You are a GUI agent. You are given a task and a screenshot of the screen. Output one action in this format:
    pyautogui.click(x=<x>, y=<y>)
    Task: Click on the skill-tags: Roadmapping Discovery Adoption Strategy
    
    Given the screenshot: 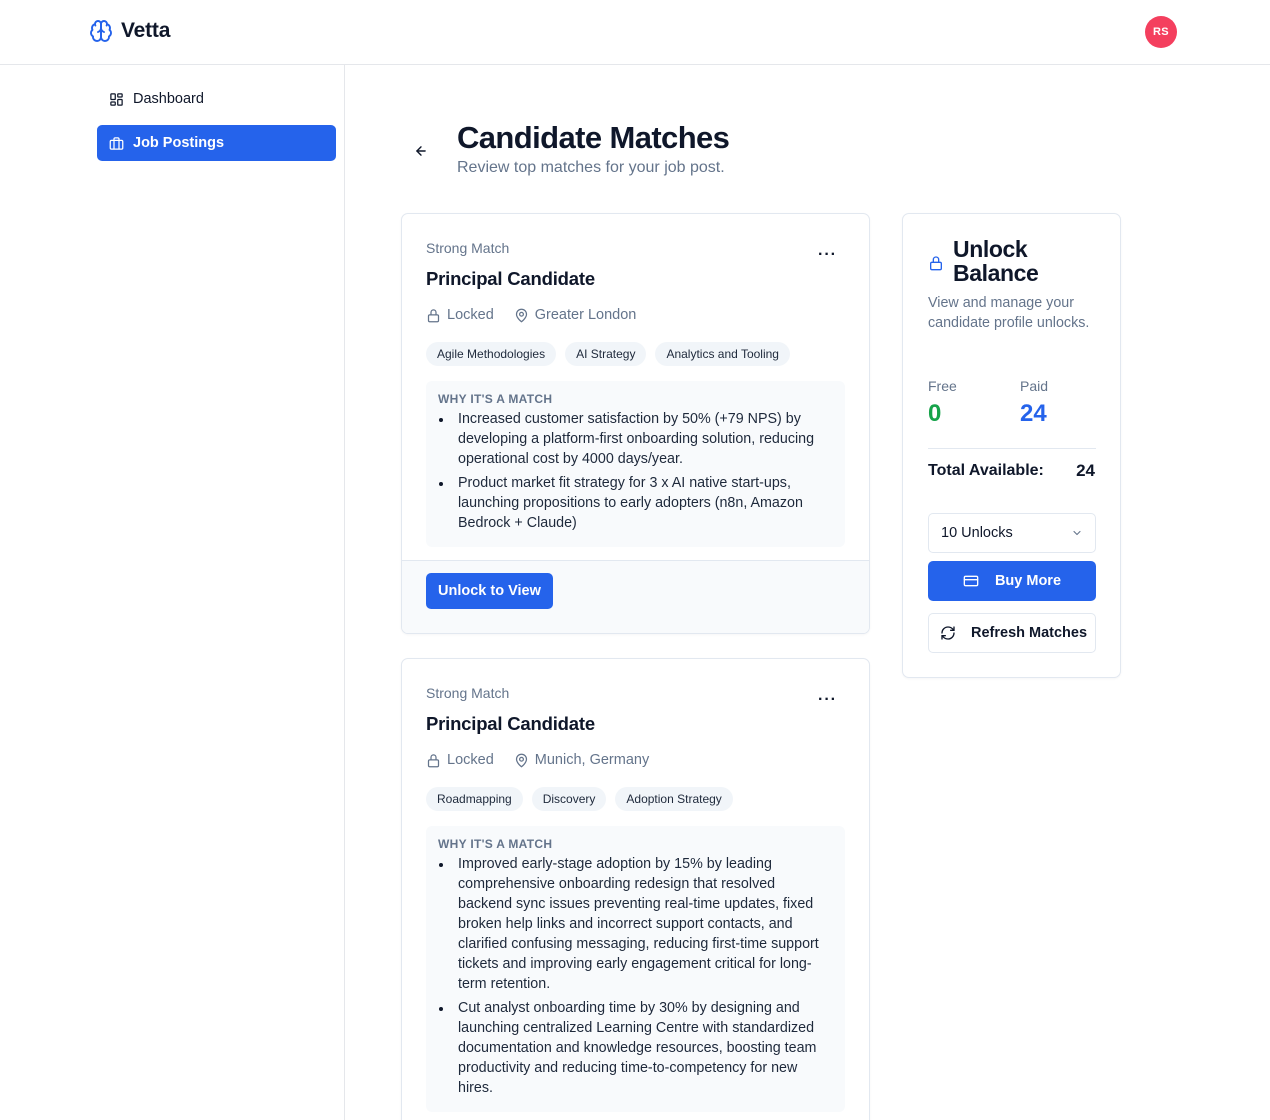 What is the action you would take?
    pyautogui.click(x=579, y=799)
    